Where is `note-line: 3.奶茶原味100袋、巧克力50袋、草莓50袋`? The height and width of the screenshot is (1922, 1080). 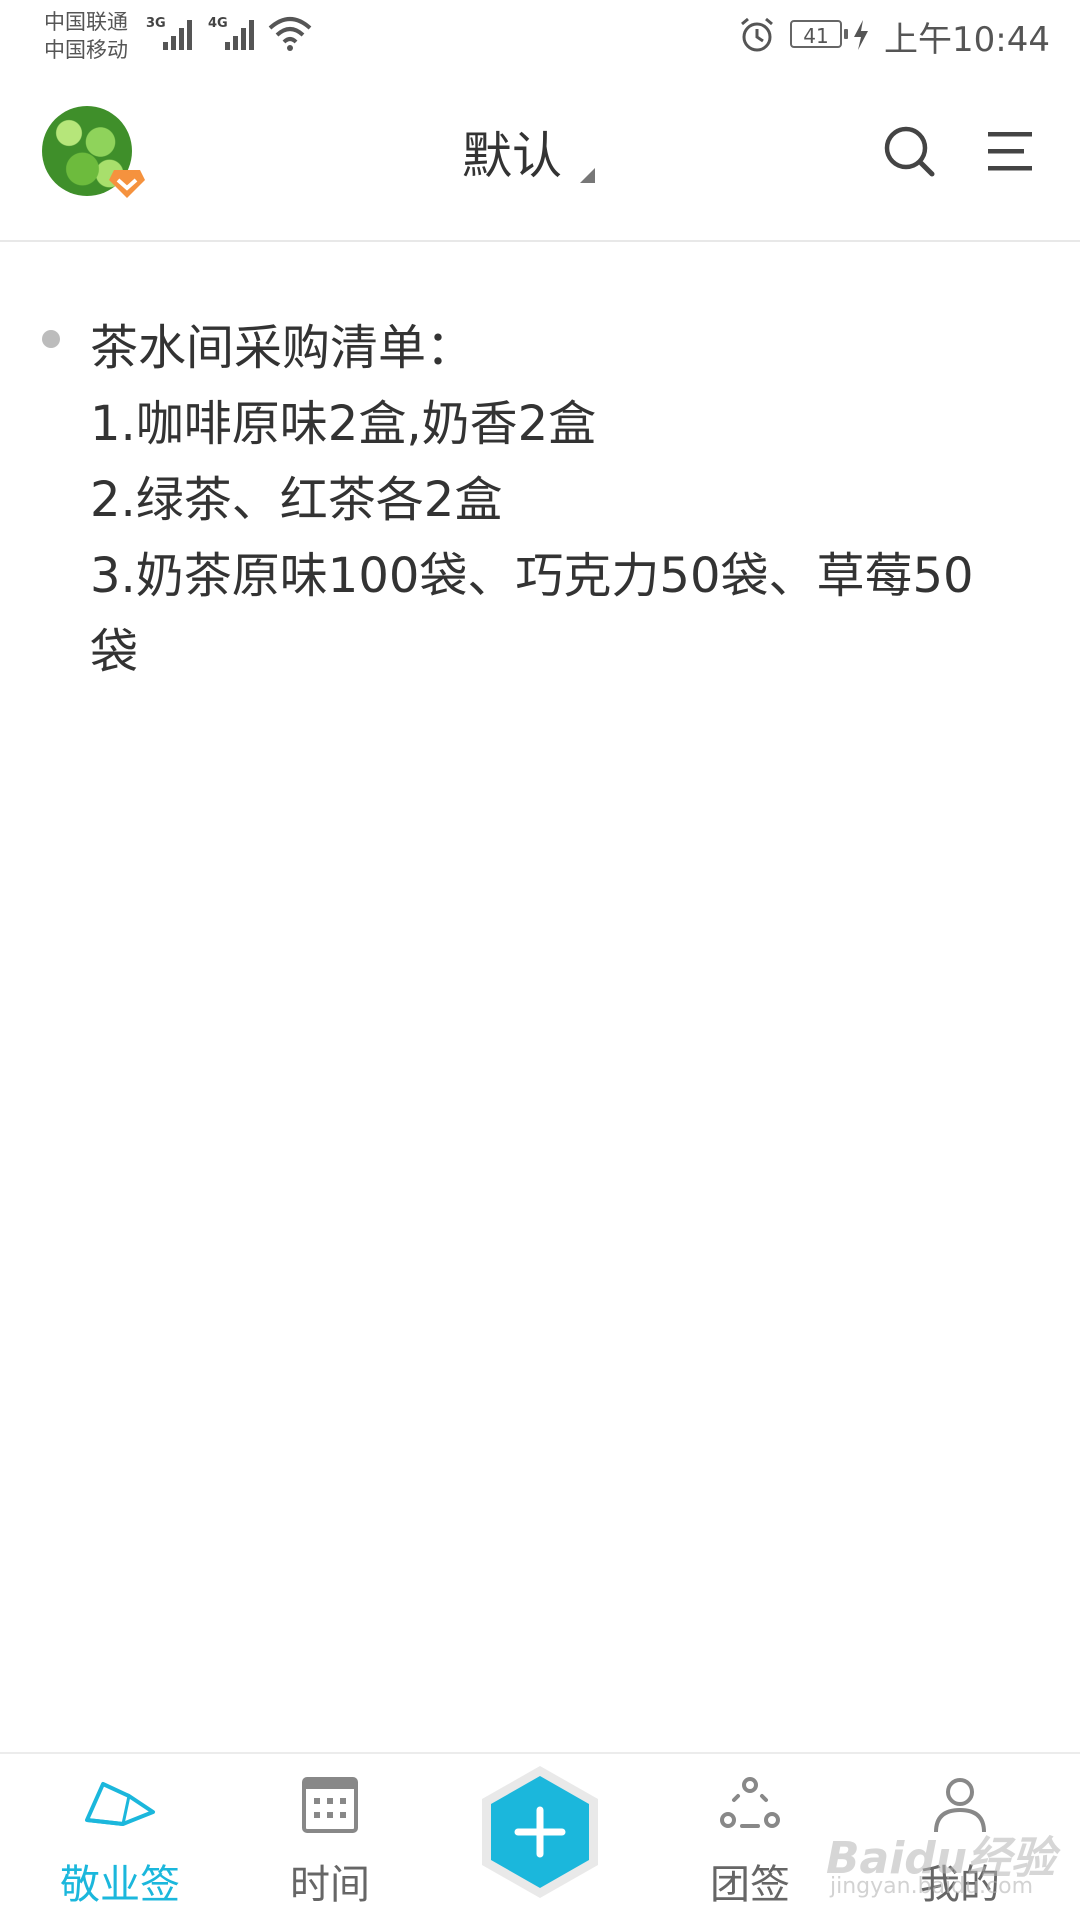 note-line: 3.奶茶原味100袋、巧克力50袋、草莓50袋 is located at coordinates (532, 614).